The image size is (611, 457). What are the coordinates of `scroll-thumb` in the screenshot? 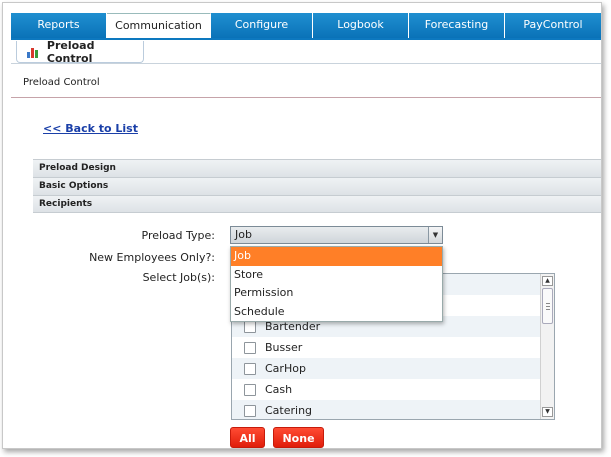 It's located at (547, 306).